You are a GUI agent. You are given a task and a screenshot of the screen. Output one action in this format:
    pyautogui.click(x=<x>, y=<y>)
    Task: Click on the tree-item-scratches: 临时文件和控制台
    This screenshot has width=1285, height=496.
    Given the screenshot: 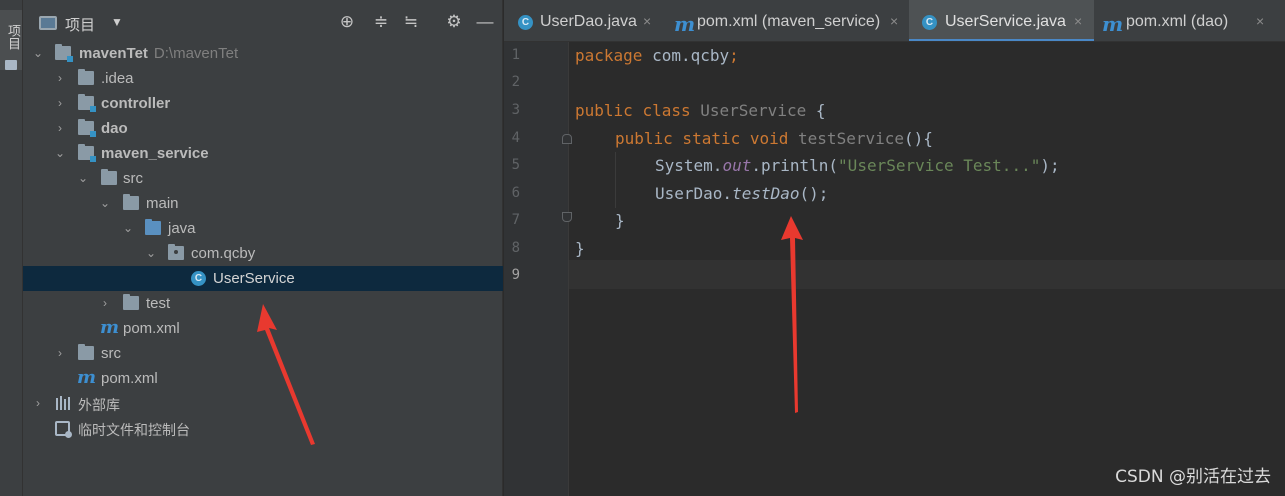 What is the action you would take?
    pyautogui.click(x=263, y=428)
    